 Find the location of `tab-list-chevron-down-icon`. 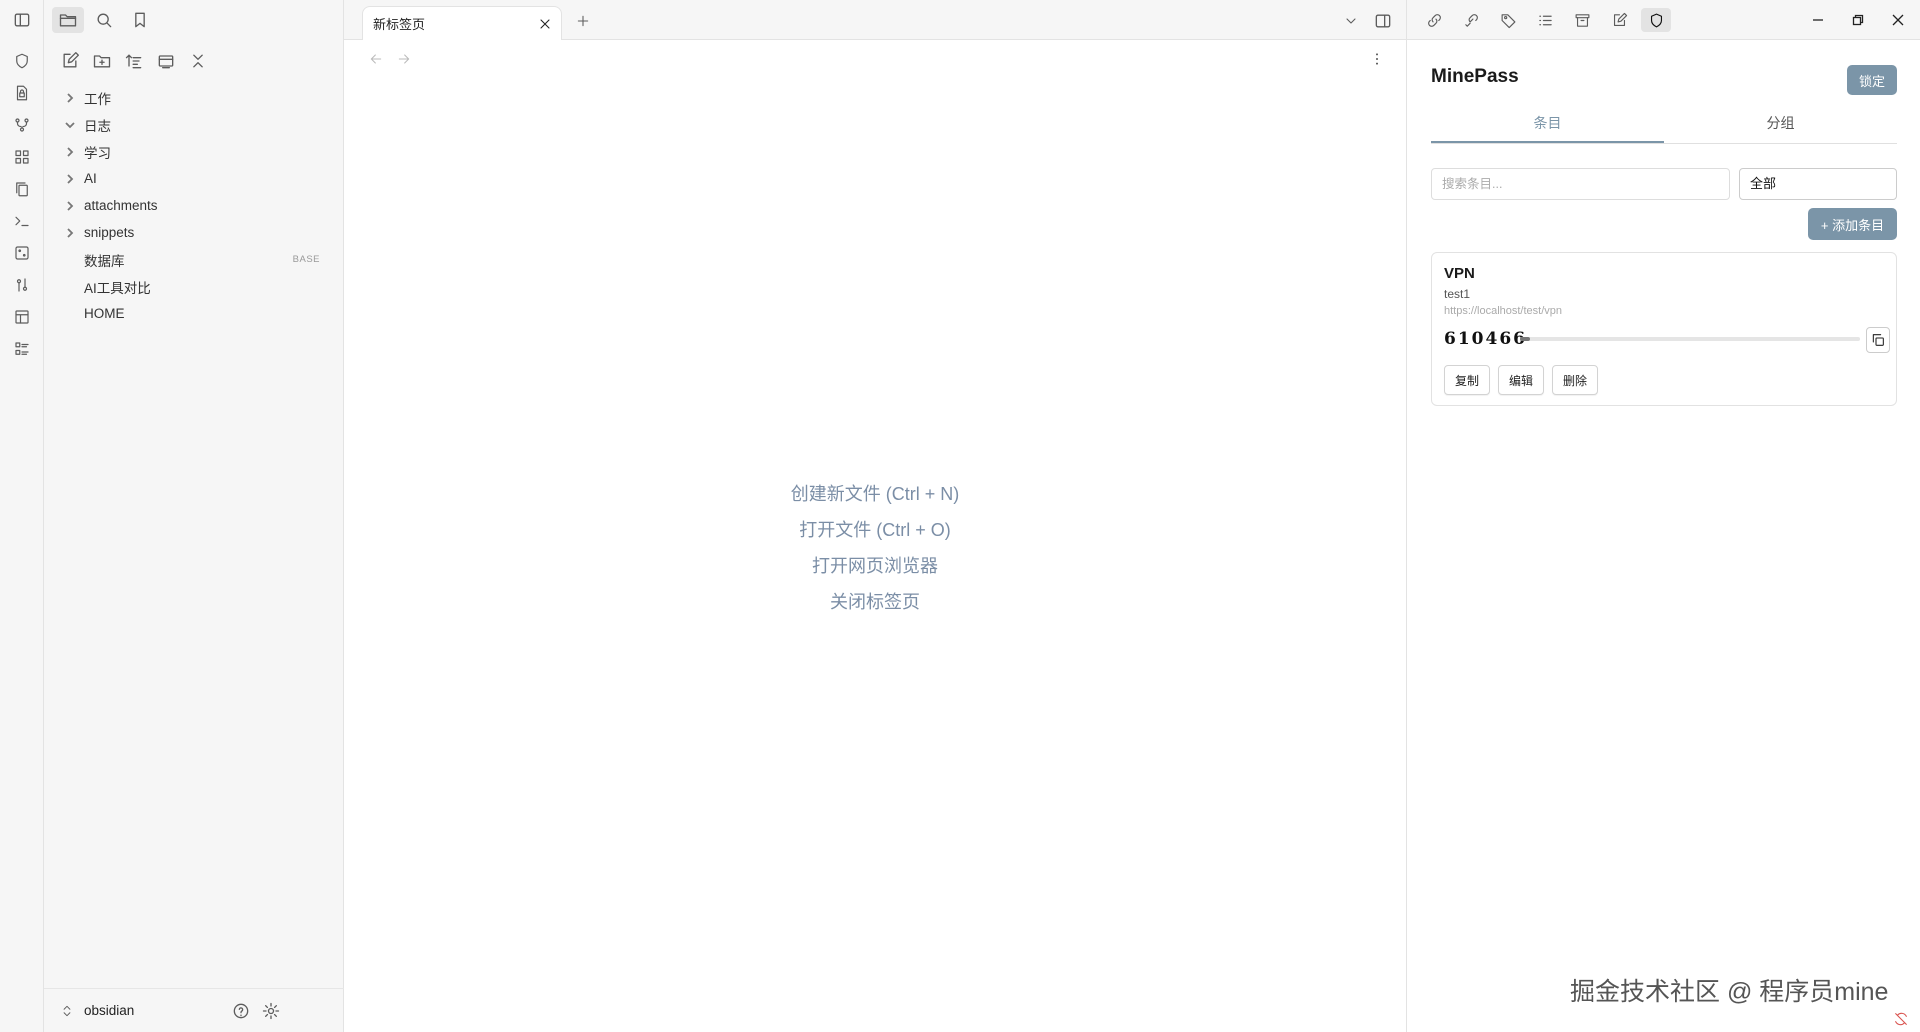

tab-list-chevron-down-icon is located at coordinates (1351, 21).